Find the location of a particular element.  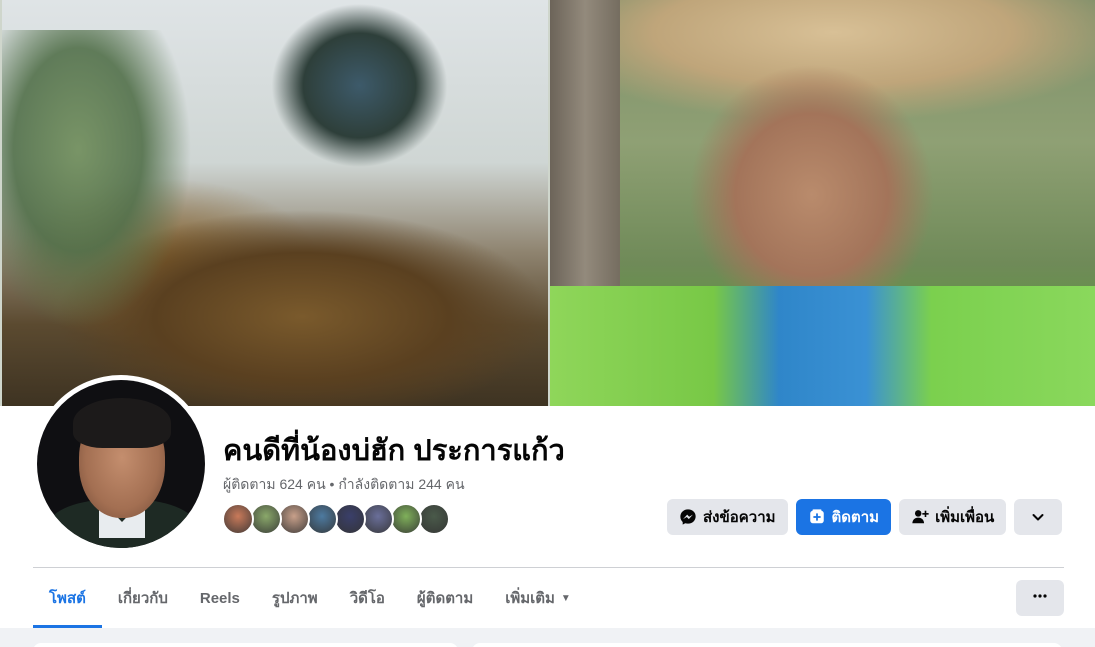

tab-followers: ผู้ติดตาม is located at coordinates (445, 598).